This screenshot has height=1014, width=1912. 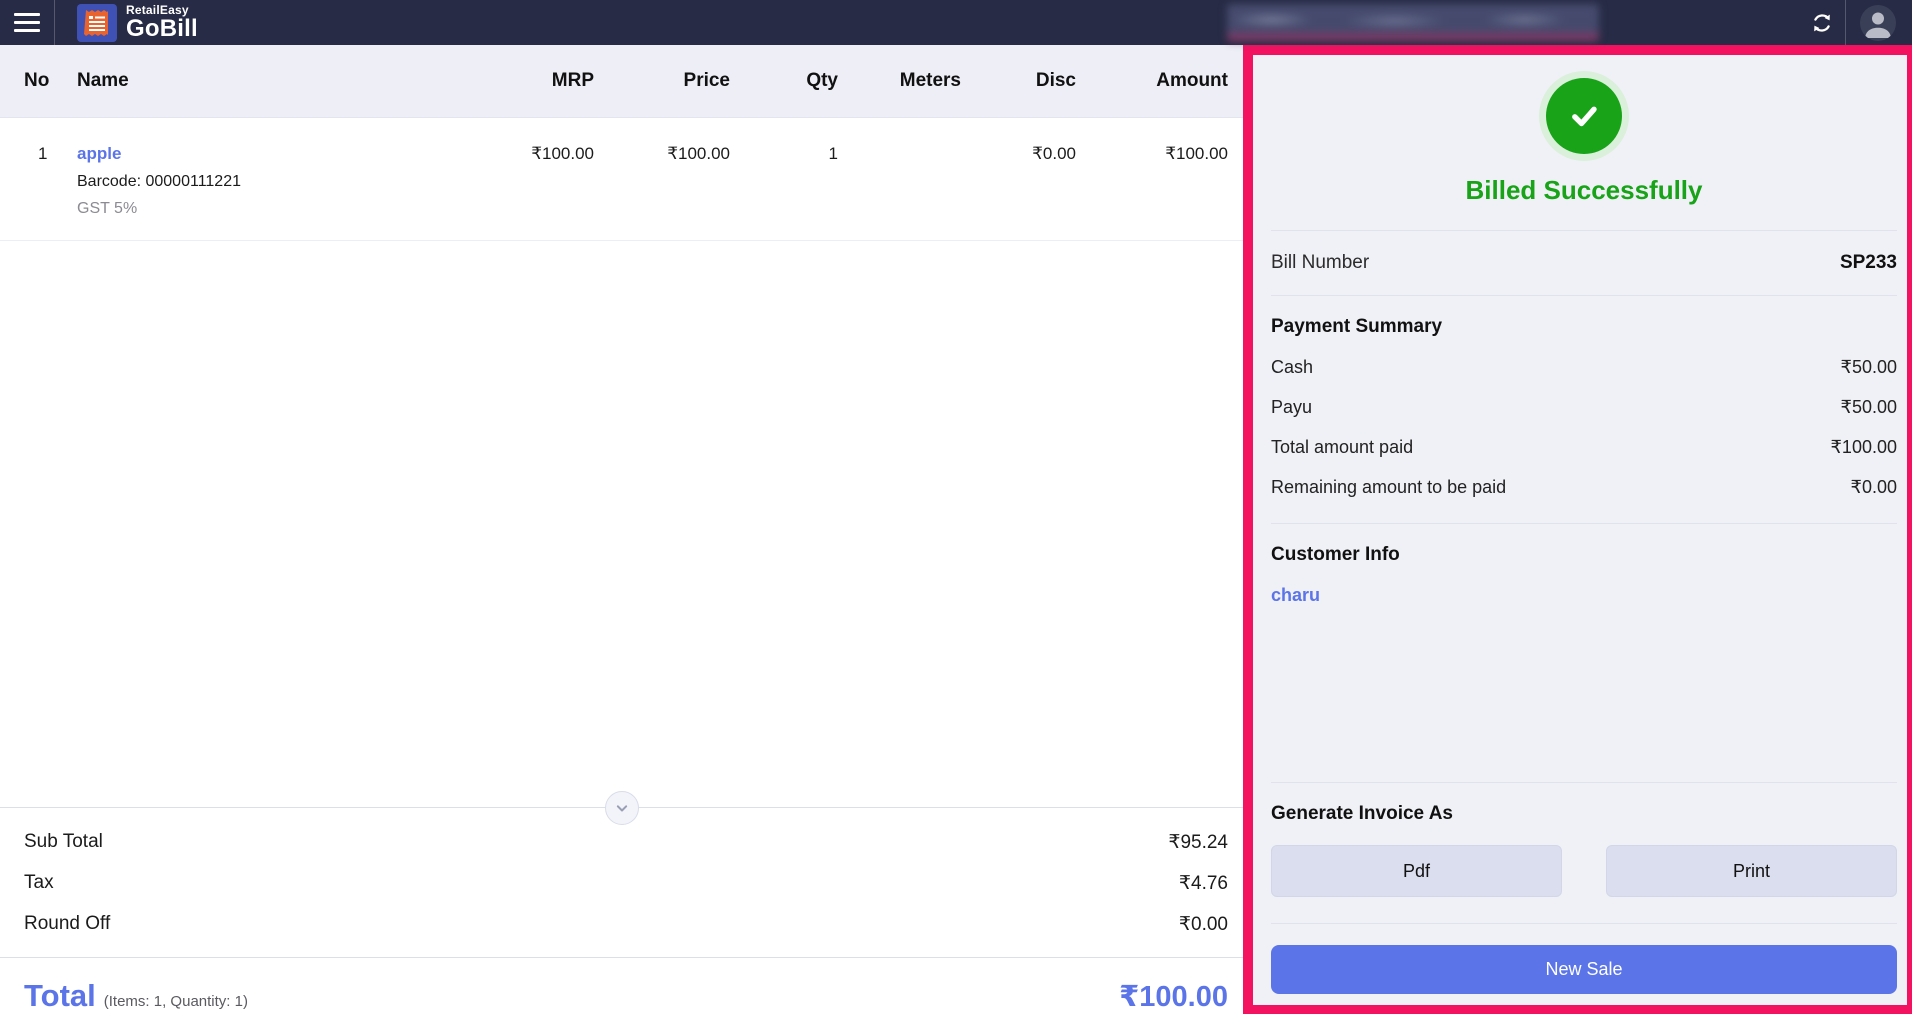 What do you see at coordinates (1413, 22) in the screenshot?
I see `redacted-topbar-content` at bounding box center [1413, 22].